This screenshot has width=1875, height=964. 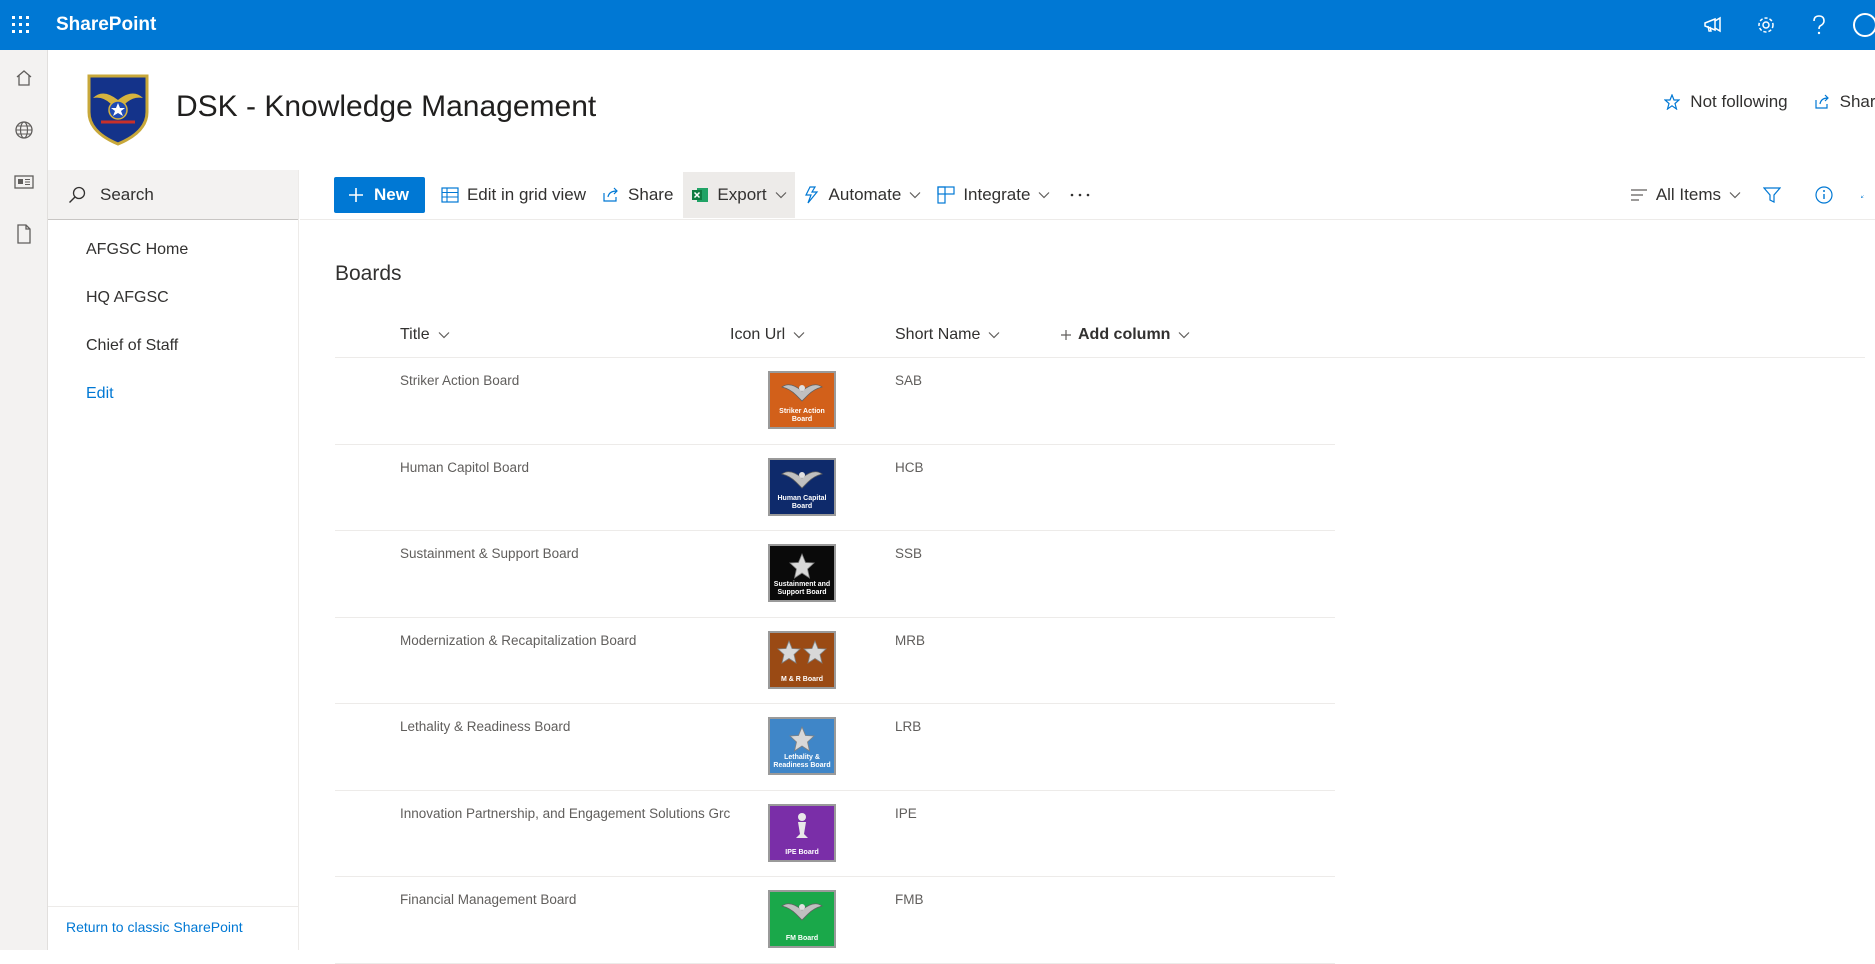 I want to click on board-icon-image: Lethality & Readiness Board, so click(x=802, y=746).